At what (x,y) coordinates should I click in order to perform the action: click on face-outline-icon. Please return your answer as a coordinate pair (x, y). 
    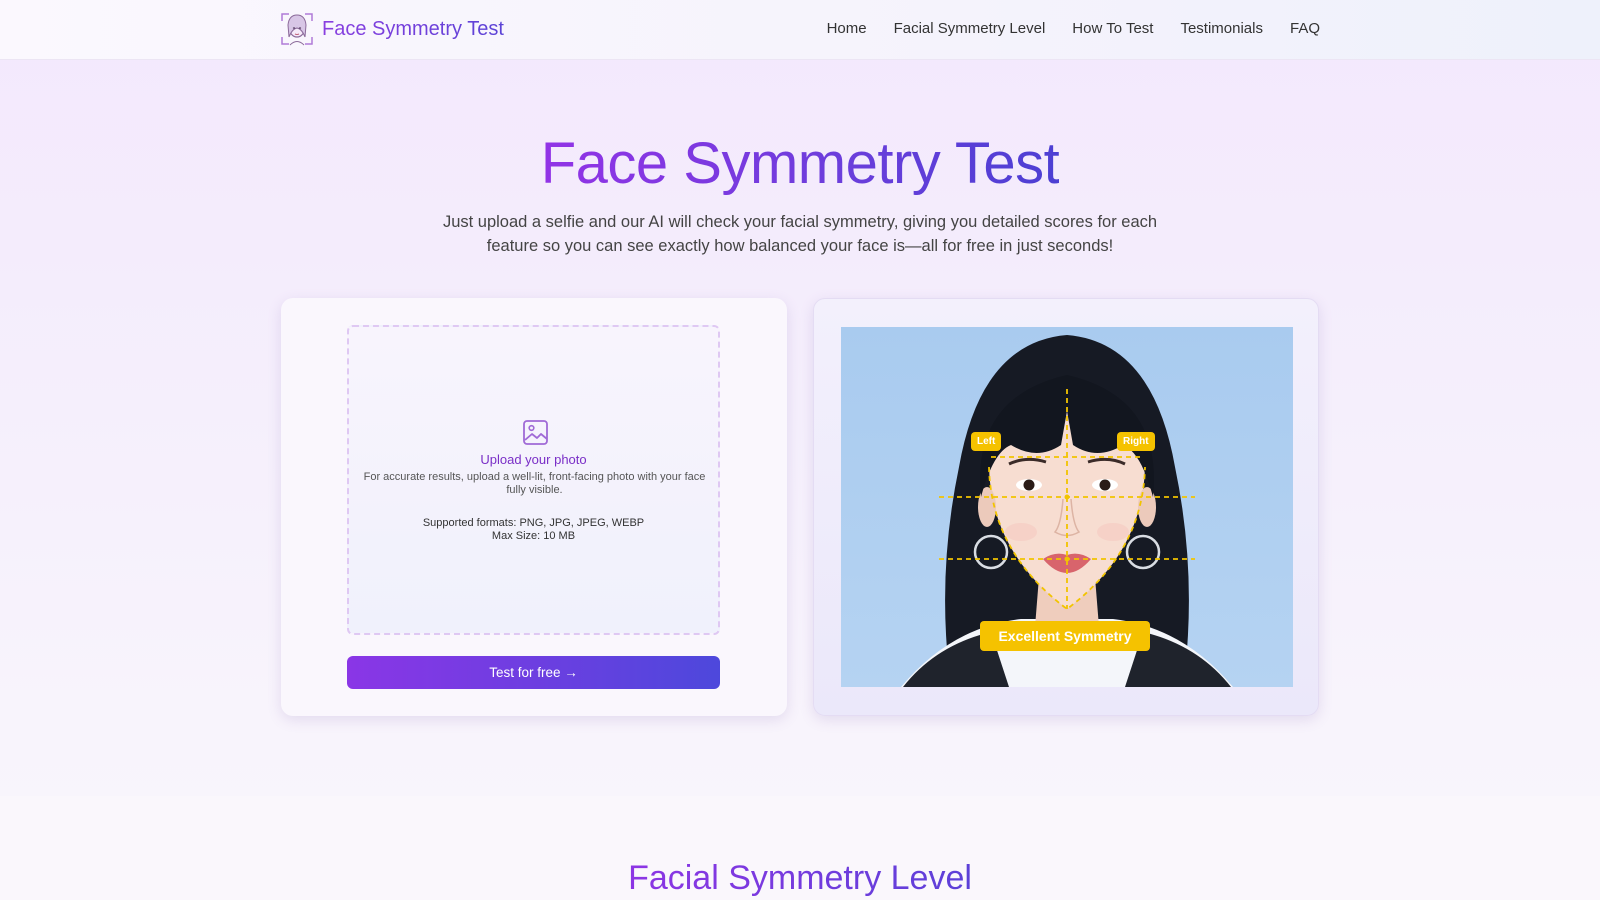
    Looking at the image, I should click on (297, 29).